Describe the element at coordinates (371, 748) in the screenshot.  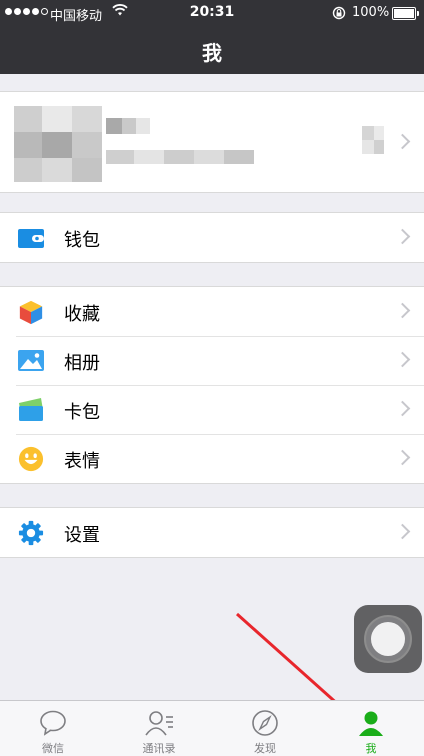
I see `tab-label-me: 我` at that location.